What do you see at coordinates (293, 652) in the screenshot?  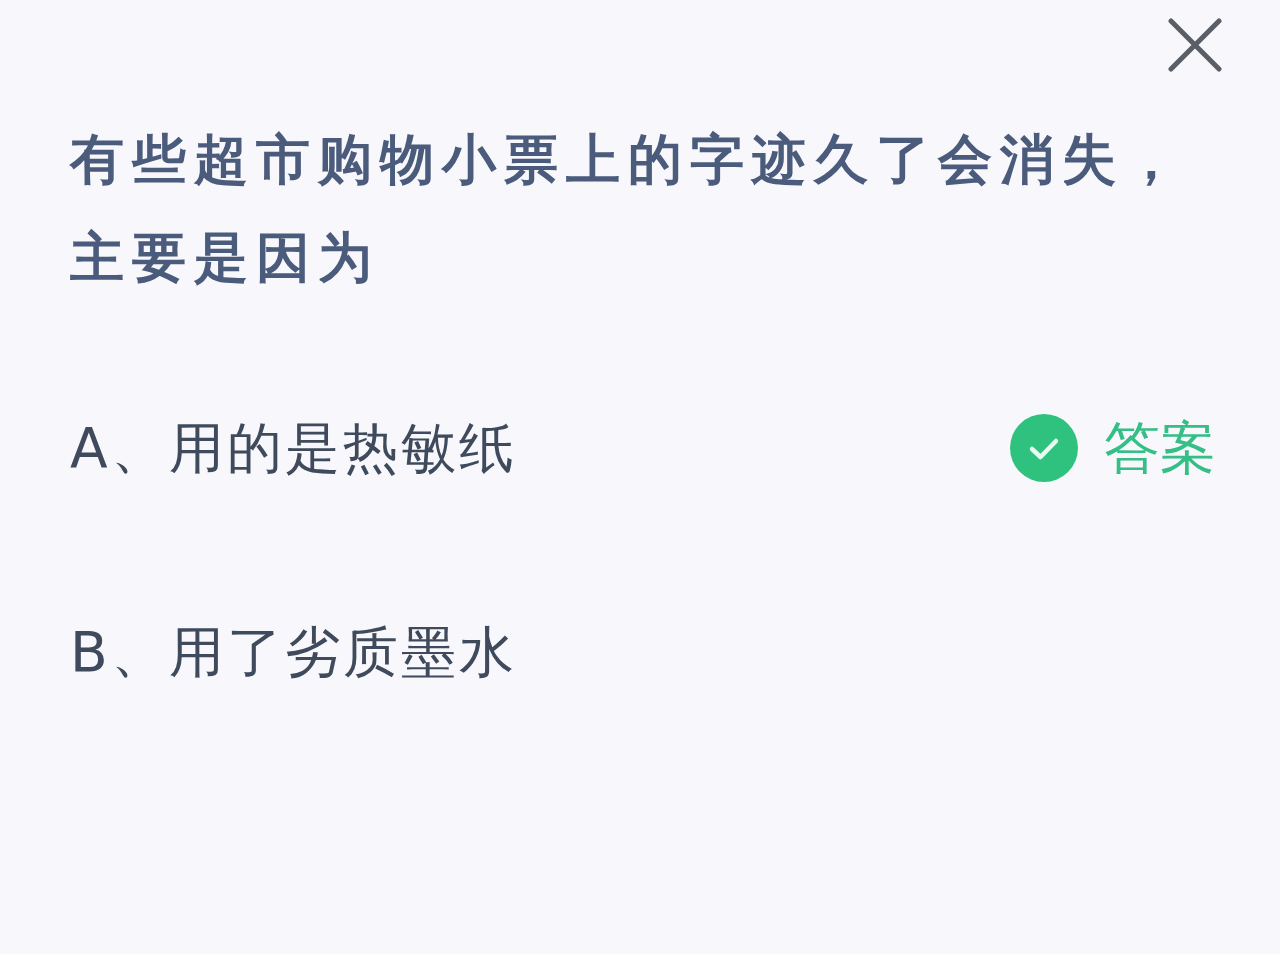 I see `option-text: B、用了劣质墨水` at bounding box center [293, 652].